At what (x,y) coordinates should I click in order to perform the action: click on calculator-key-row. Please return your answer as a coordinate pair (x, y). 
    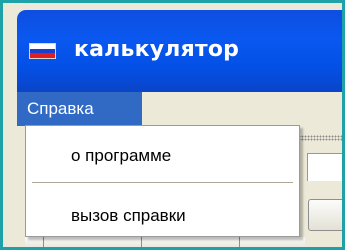
    Looking at the image, I should click on (165, 242).